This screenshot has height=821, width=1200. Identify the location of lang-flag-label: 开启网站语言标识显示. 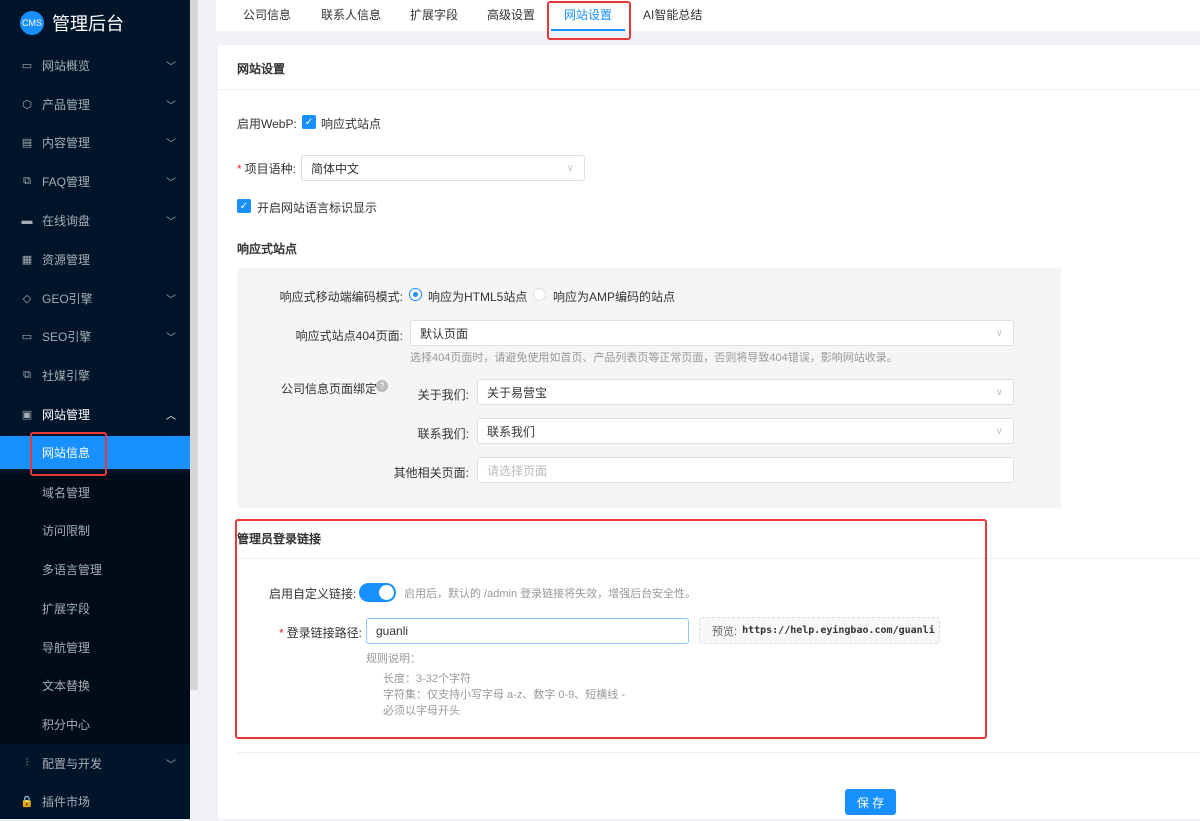
(317, 208).